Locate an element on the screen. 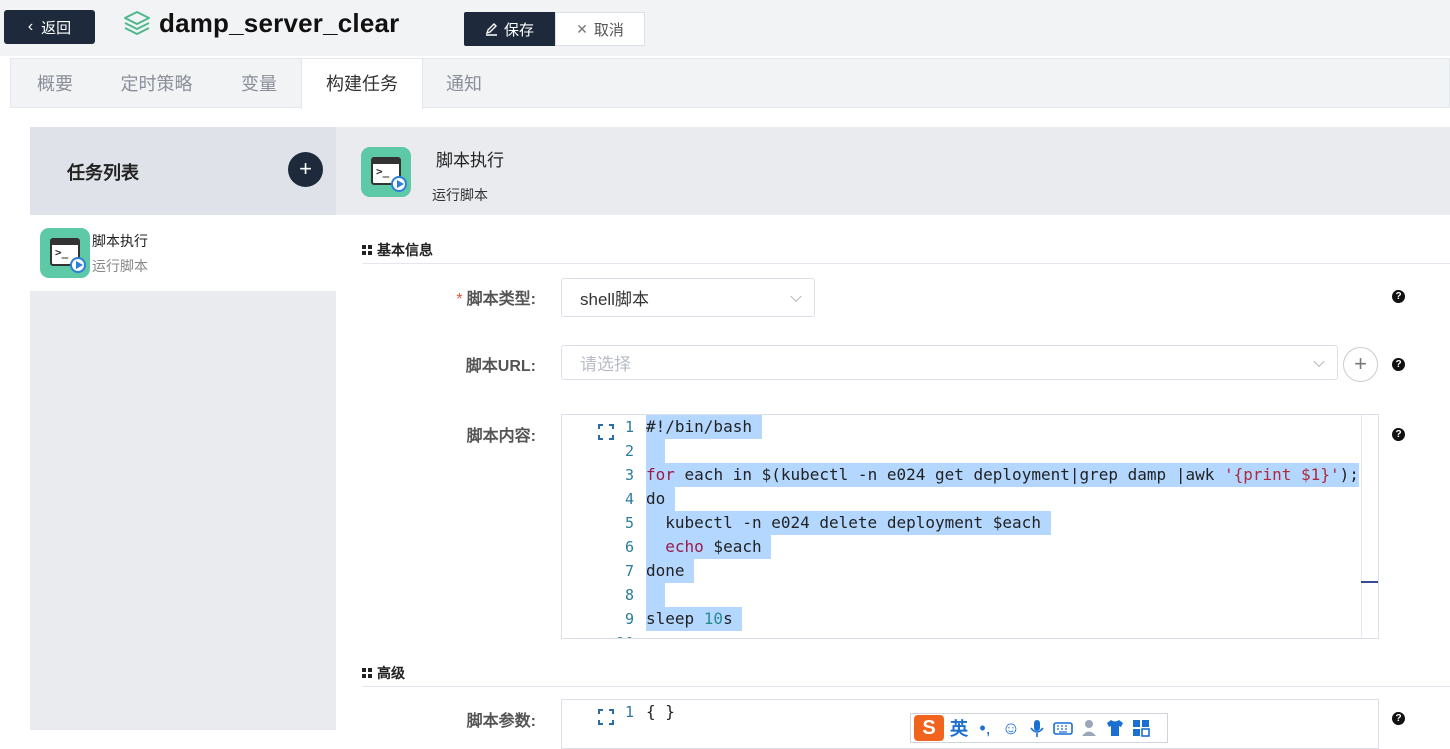  tab-variables: 变量 is located at coordinates (259, 83).